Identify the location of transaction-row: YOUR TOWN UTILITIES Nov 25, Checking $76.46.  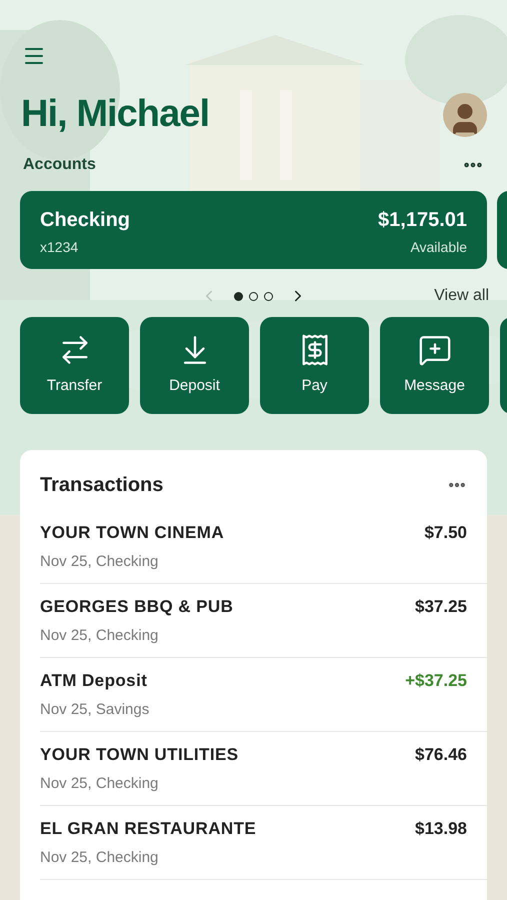
(263, 768).